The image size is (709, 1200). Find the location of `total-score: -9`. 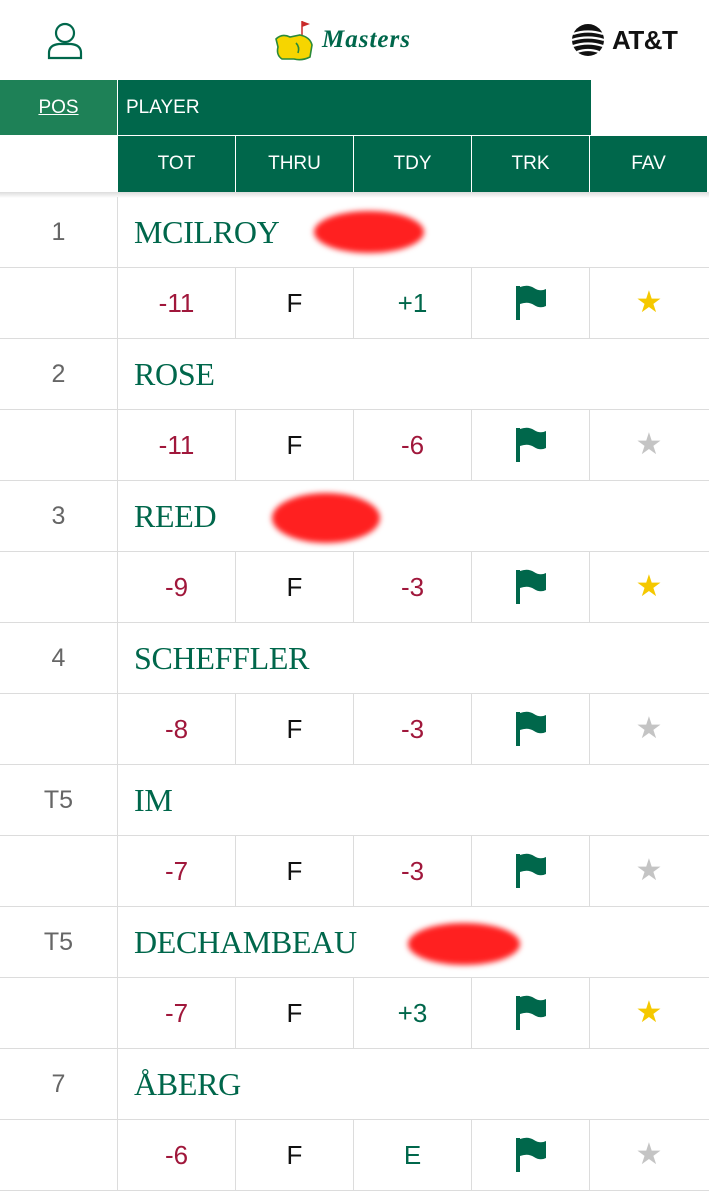

total-score: -9 is located at coordinates (176, 587).